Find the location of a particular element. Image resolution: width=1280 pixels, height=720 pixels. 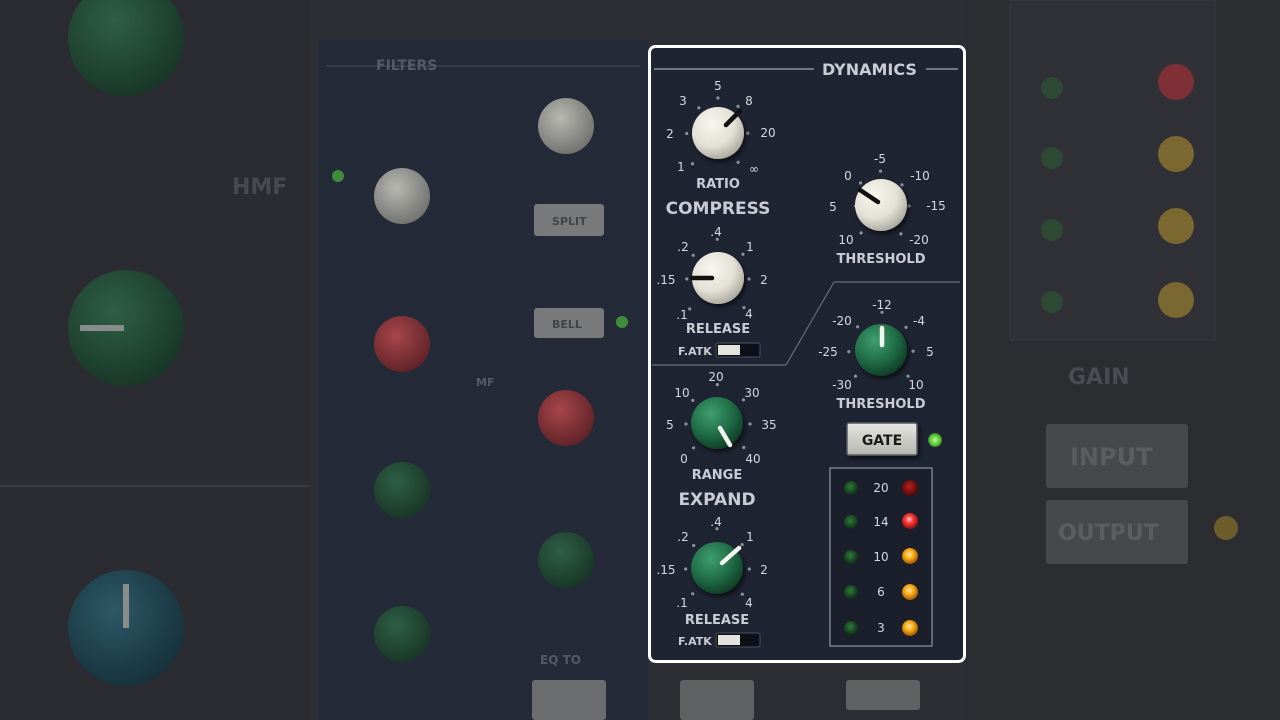

cthr-tick-m10: -10 is located at coordinates (920, 176).